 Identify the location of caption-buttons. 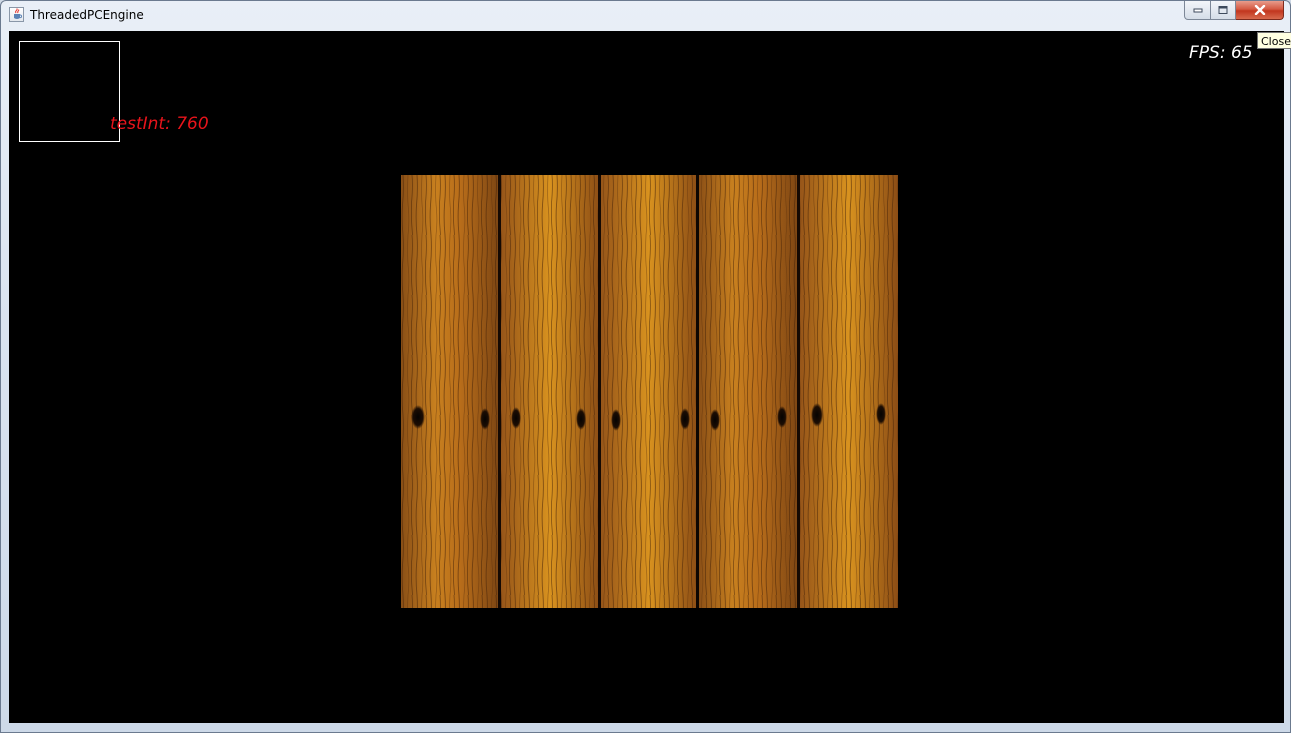
(1234, 11).